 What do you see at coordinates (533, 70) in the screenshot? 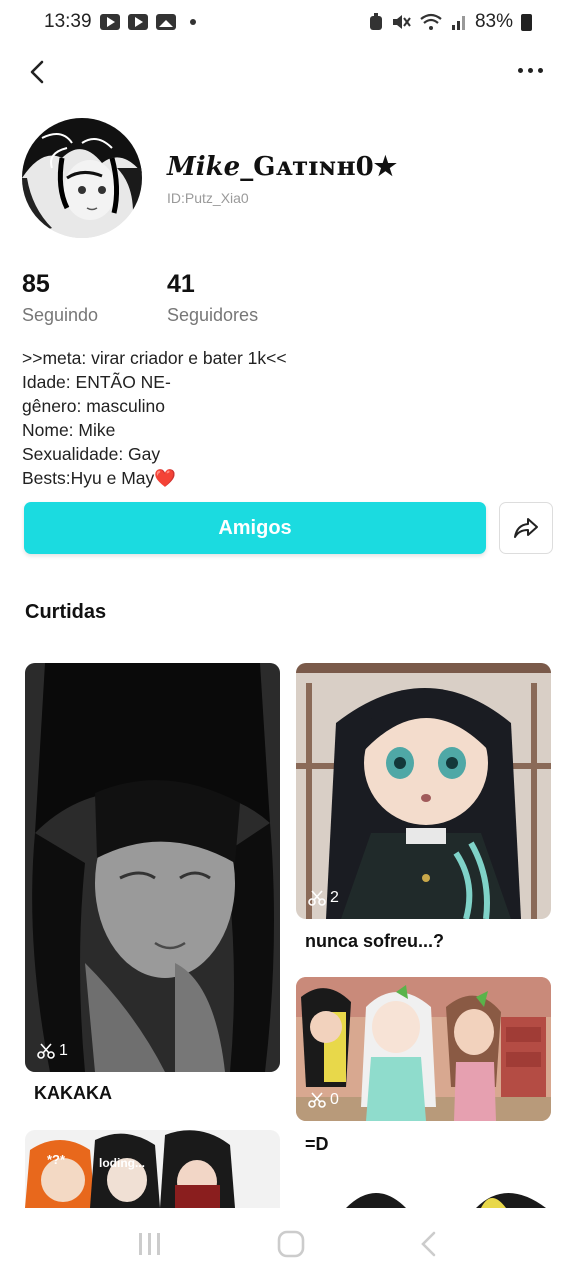
I see `more-options-button` at bounding box center [533, 70].